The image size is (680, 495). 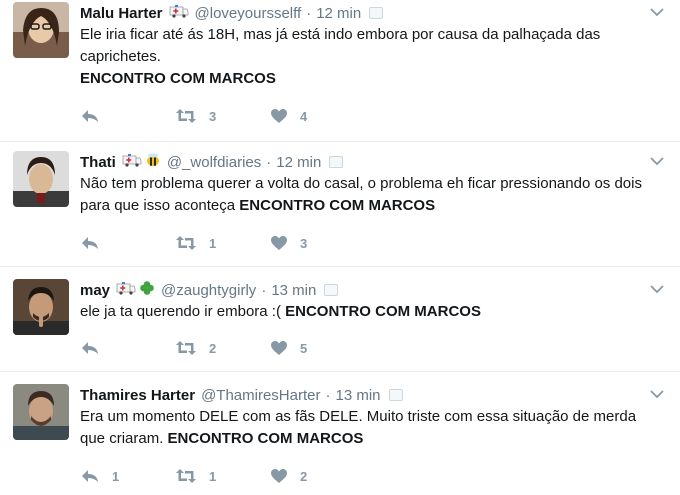 I want to click on user-handle: @zaughtygirly, so click(x=208, y=290).